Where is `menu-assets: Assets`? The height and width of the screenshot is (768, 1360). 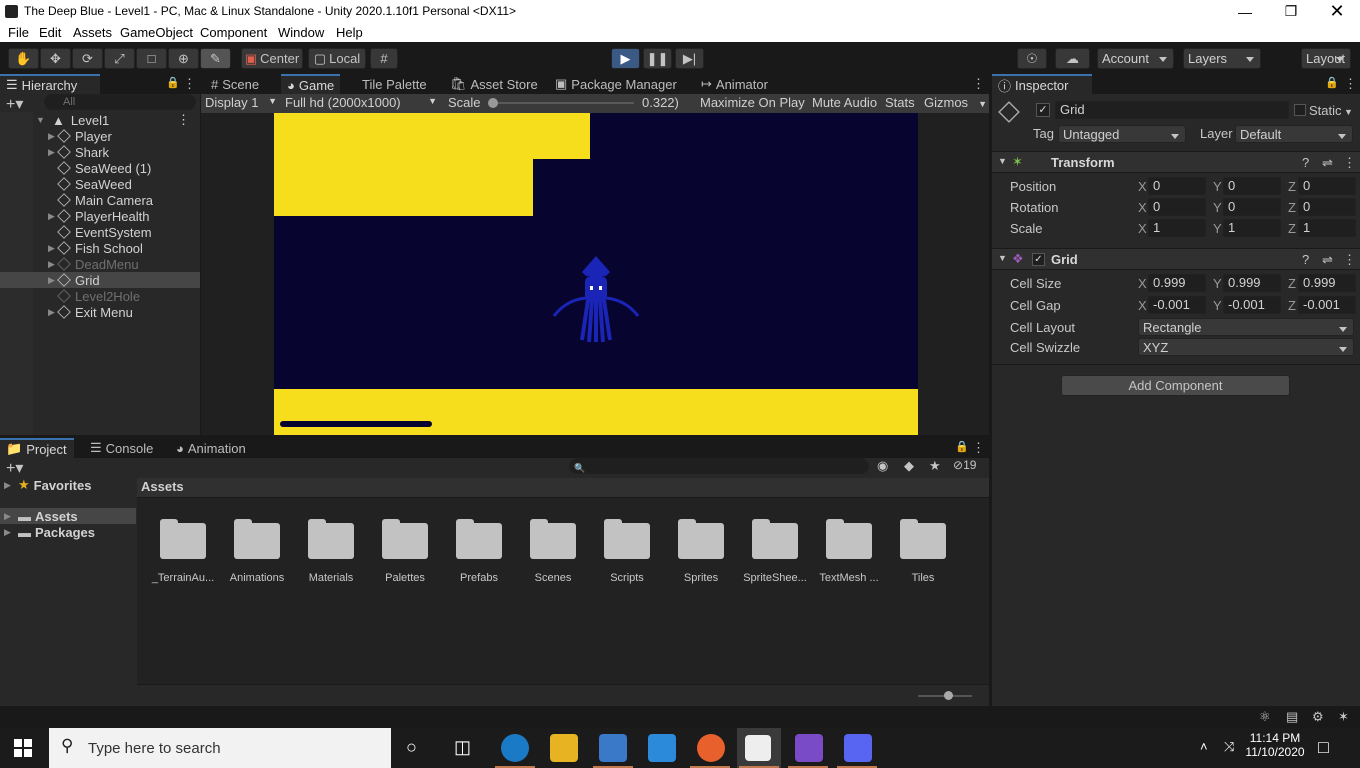 menu-assets: Assets is located at coordinates (92, 32).